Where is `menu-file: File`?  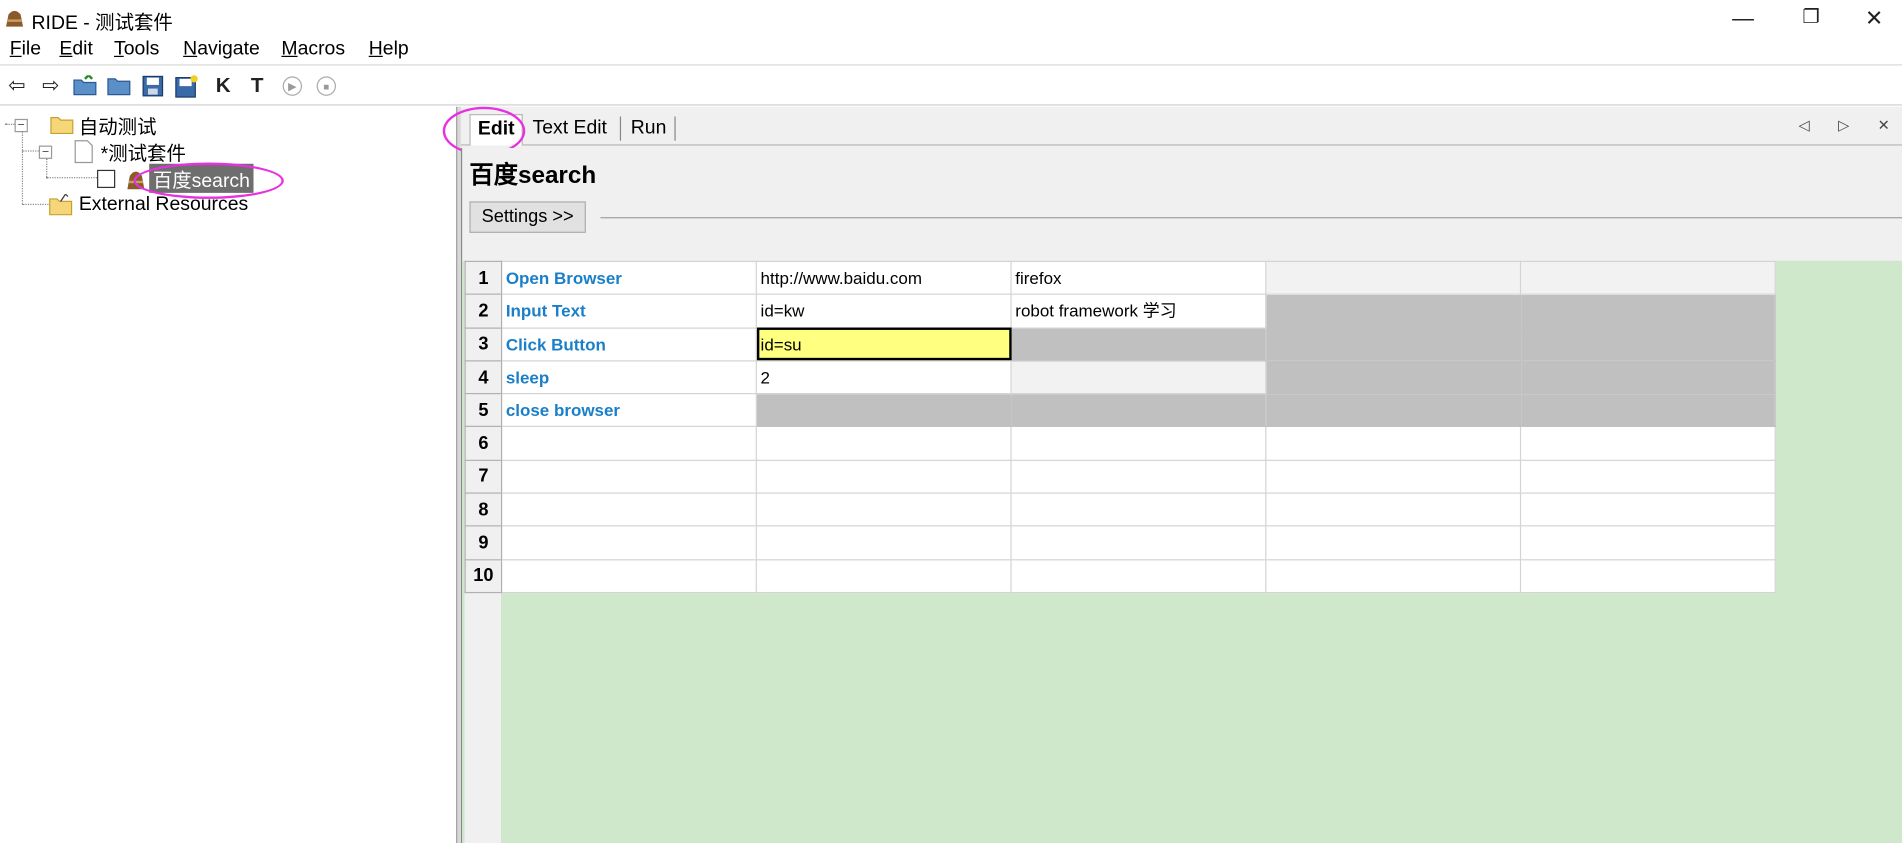 menu-file: File is located at coordinates (25, 50).